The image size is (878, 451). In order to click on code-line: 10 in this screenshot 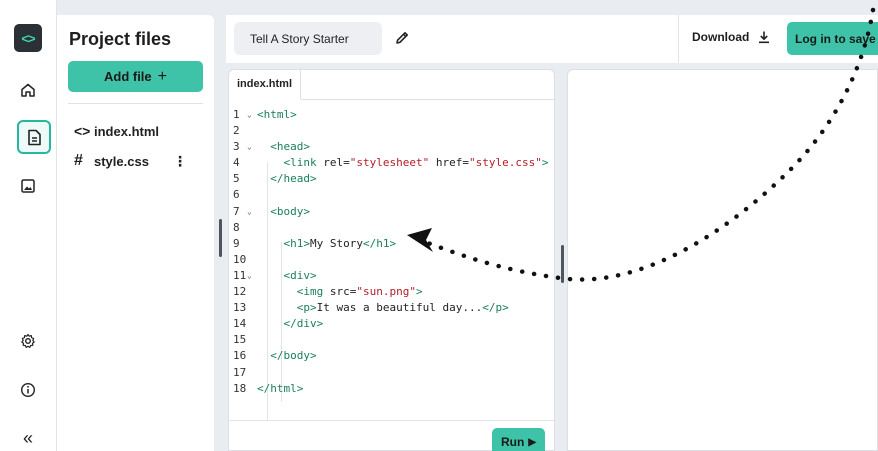, I will do `click(391, 260)`.